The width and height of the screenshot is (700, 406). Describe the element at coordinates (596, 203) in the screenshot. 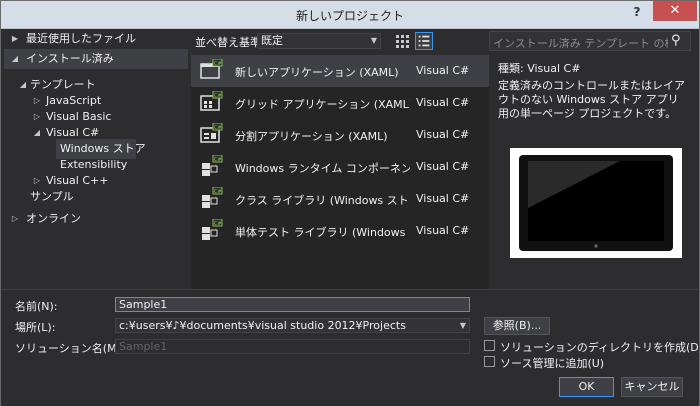

I see `template-preview-image` at that location.